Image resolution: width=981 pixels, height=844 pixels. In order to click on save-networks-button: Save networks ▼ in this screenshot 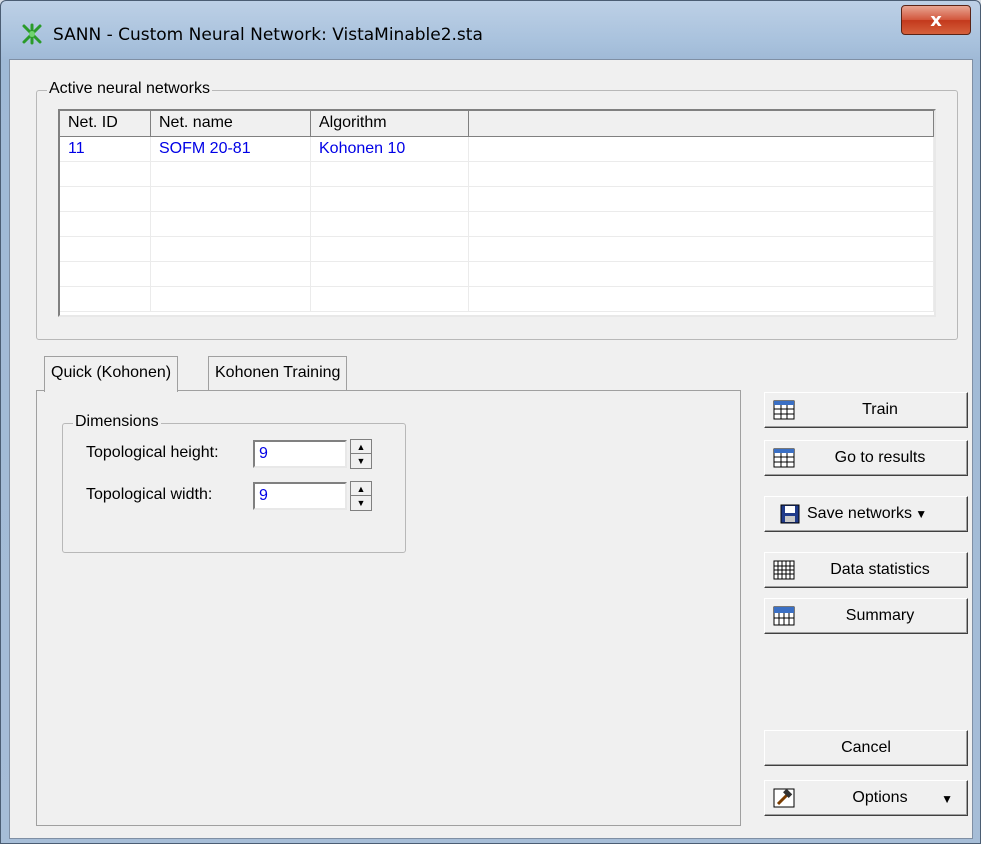, I will do `click(866, 514)`.